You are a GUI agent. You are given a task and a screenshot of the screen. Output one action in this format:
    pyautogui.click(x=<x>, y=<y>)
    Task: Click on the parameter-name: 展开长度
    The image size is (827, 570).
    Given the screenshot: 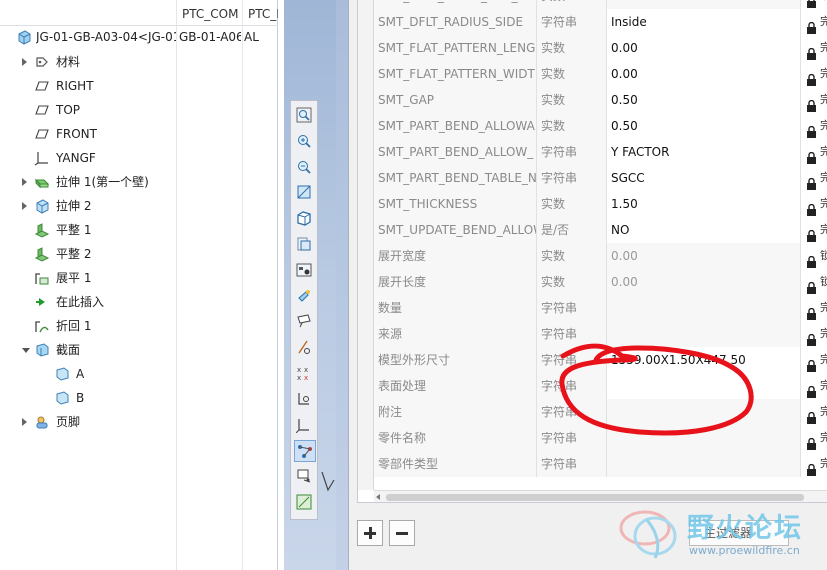 What is the action you would take?
    pyautogui.click(x=455, y=282)
    